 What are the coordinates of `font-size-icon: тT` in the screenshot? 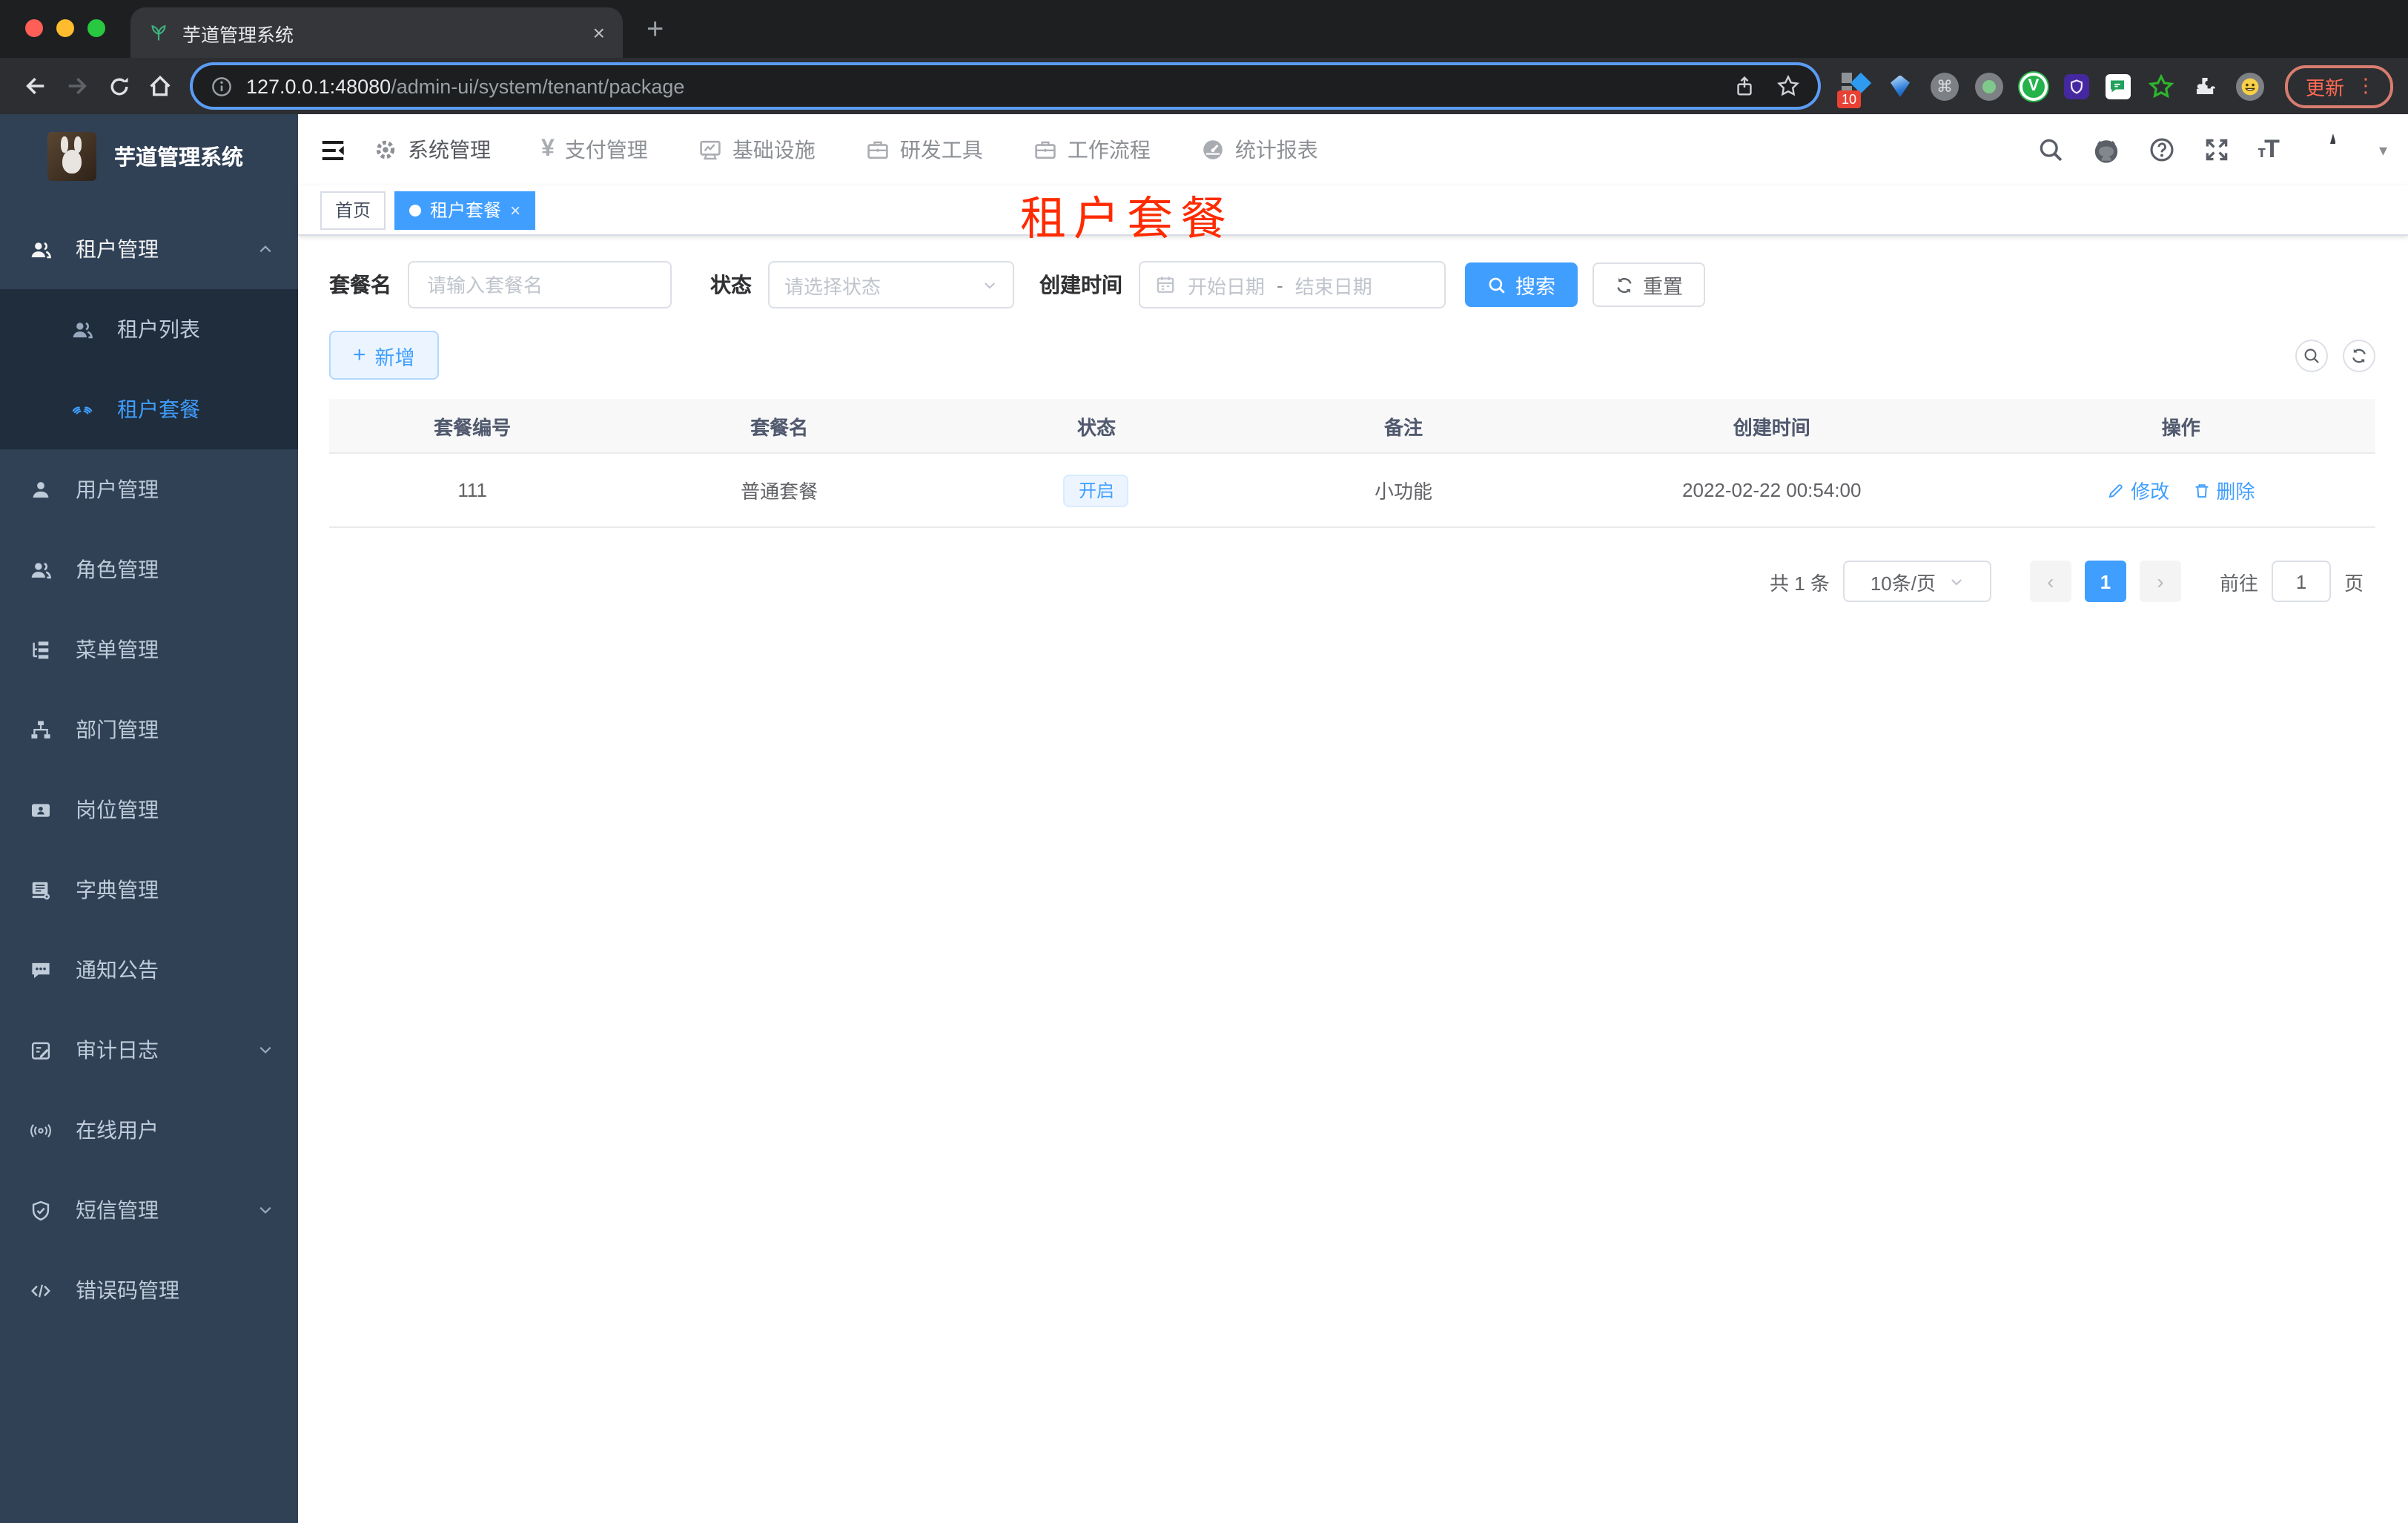 It's located at (2269, 150).